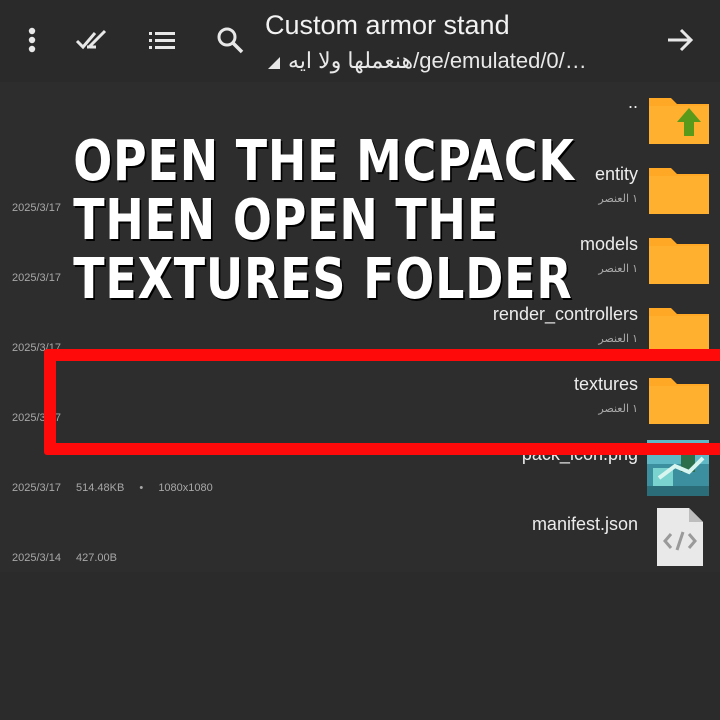  I want to click on file-meta: 2025/3/14 427.00B, so click(64, 558).